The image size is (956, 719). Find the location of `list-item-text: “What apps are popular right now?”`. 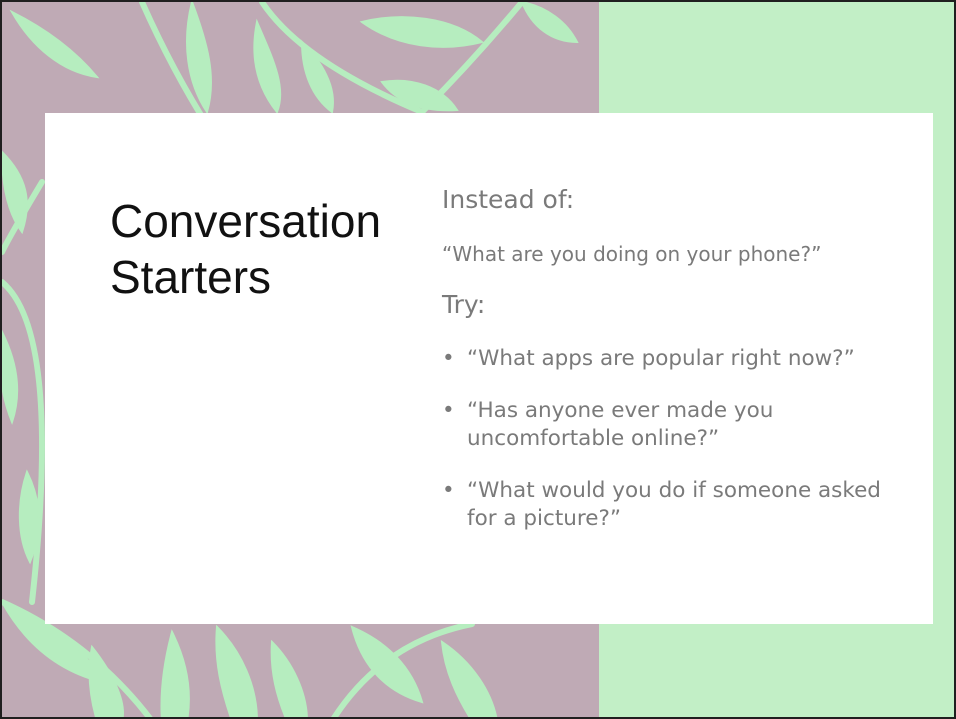

list-item-text: “What apps are popular right now?” is located at coordinates (661, 358).